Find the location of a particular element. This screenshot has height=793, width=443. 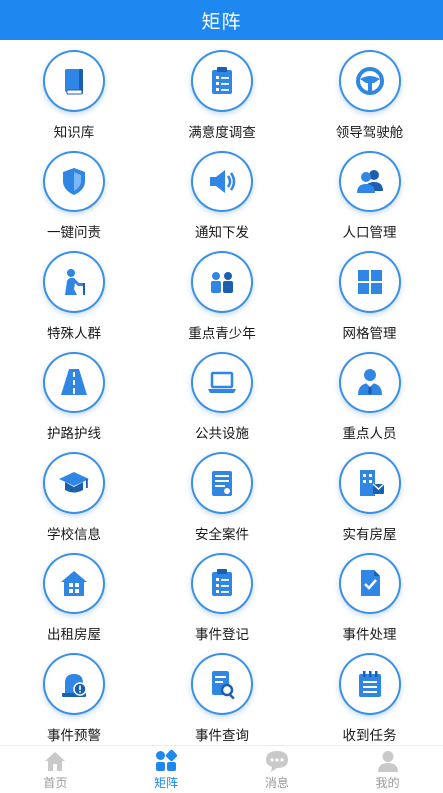

grid-item-school-info: 学校信息 is located at coordinates (74, 492).